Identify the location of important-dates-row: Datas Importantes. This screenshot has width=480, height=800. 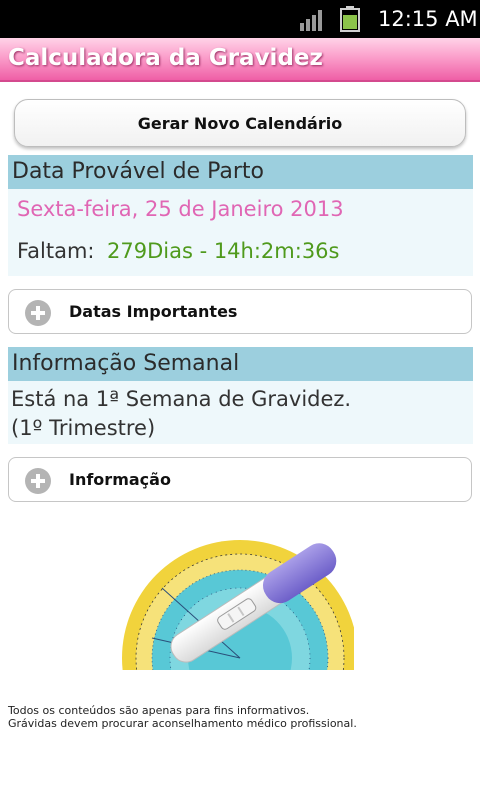
(240, 311).